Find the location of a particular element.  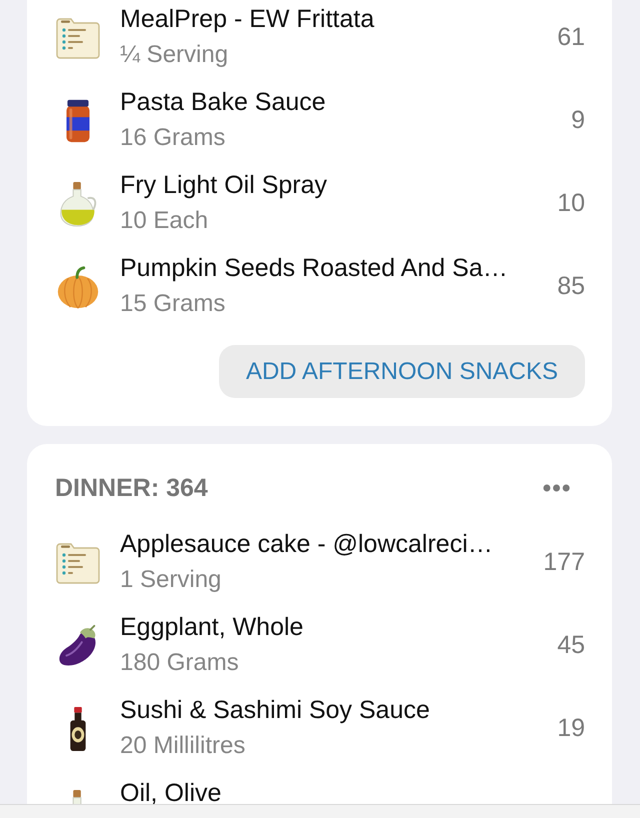

pumpkin-icon is located at coordinates (78, 287).